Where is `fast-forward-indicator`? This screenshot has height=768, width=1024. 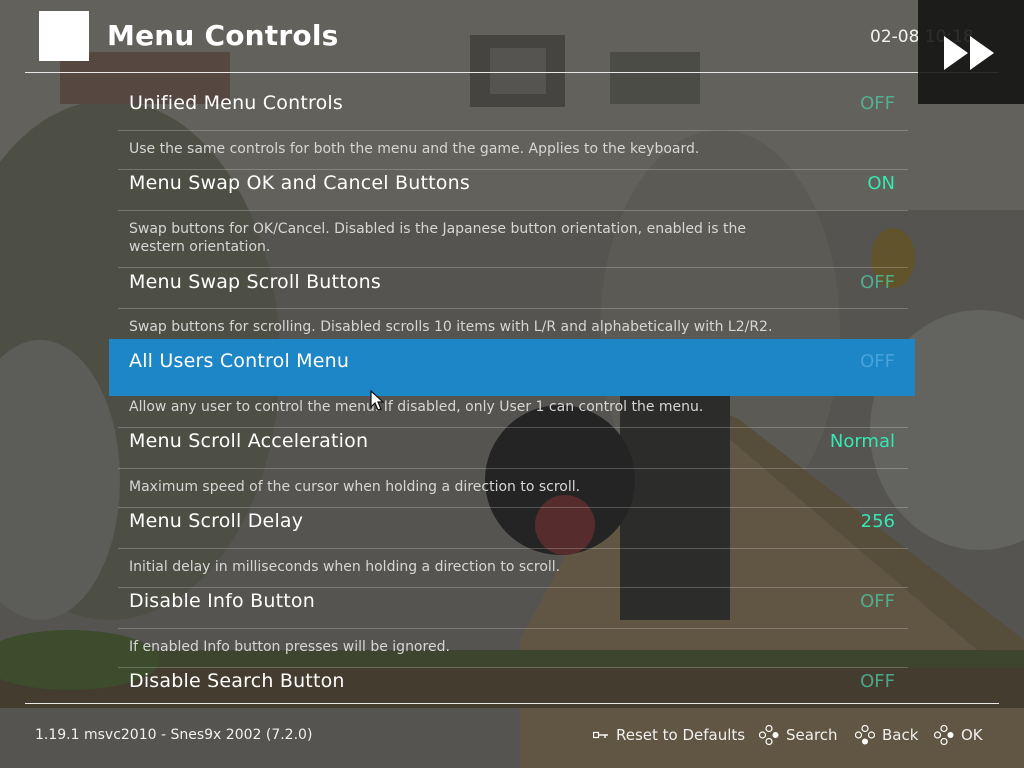 fast-forward-indicator is located at coordinates (971, 52).